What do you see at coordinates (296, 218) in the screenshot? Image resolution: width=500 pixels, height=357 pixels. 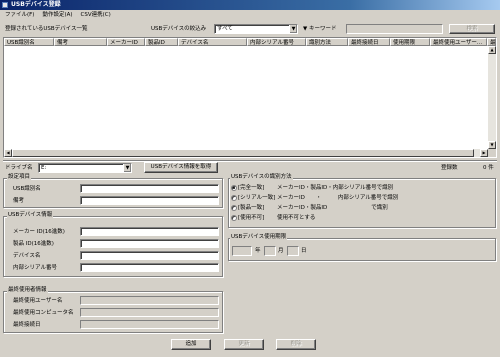 I see `option-disabled-desc: 使用不可とする` at bounding box center [296, 218].